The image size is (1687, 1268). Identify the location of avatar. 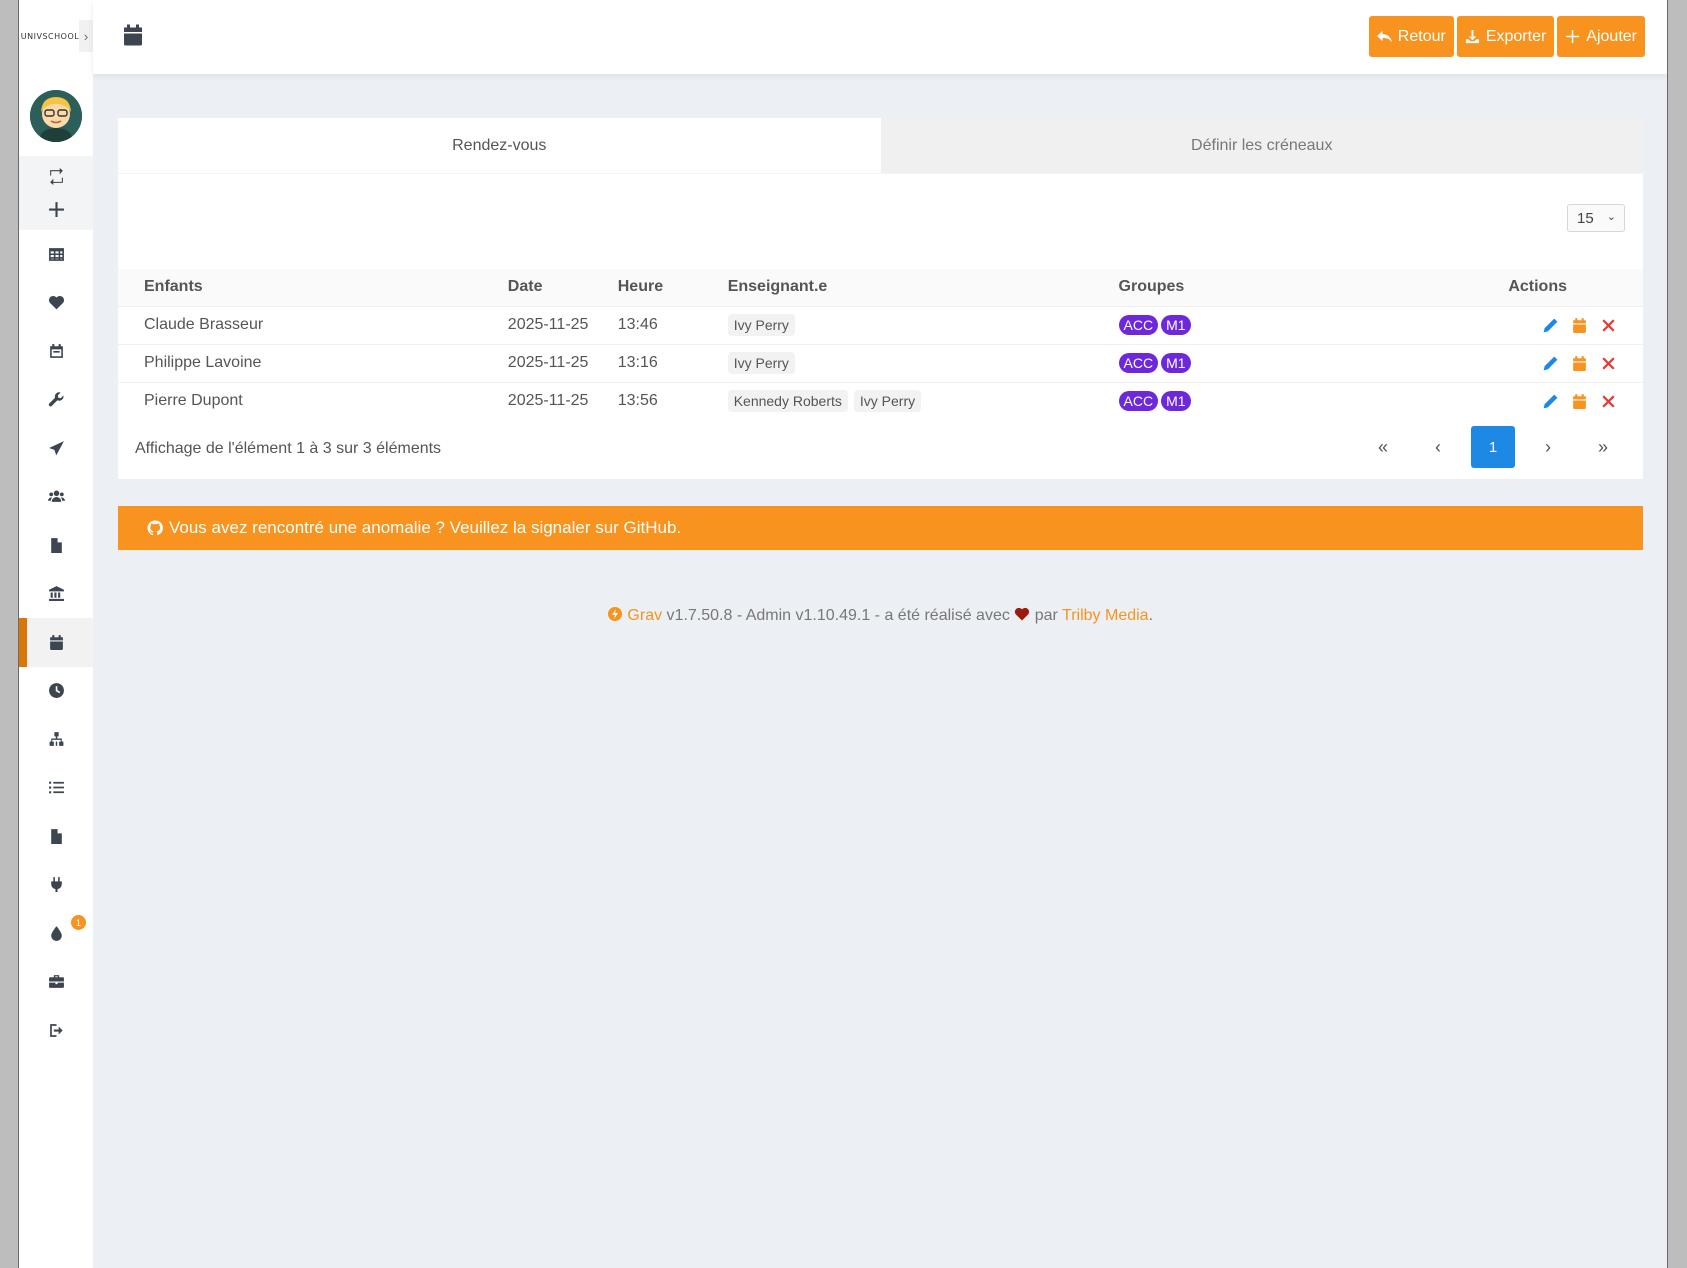
(56, 116).